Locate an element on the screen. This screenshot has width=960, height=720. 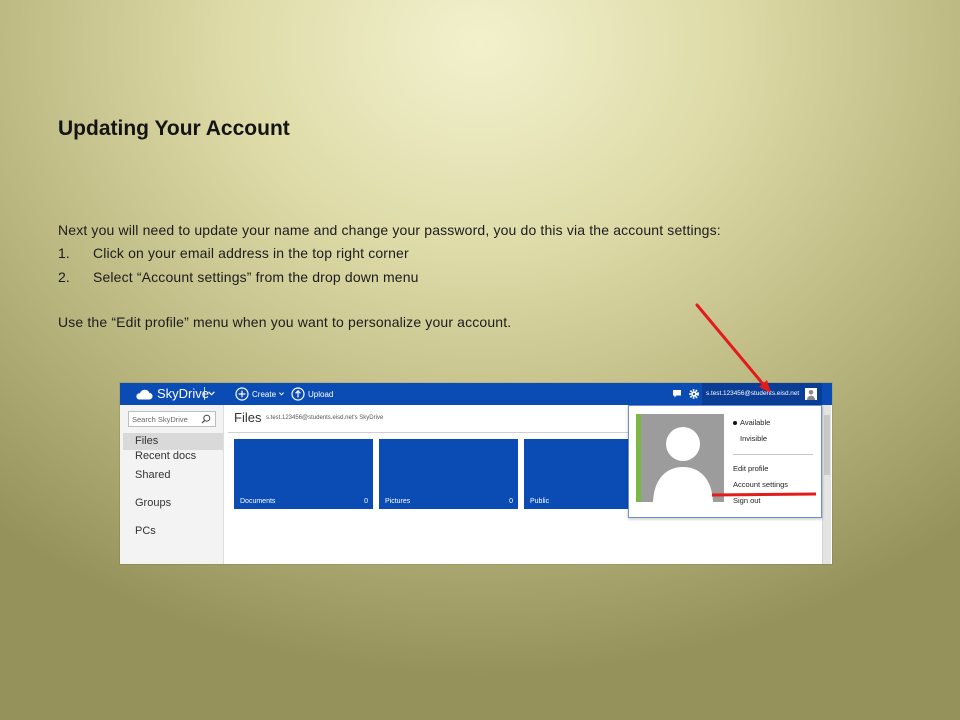
sidebar-item-shared: Shared is located at coordinates (173, 475).